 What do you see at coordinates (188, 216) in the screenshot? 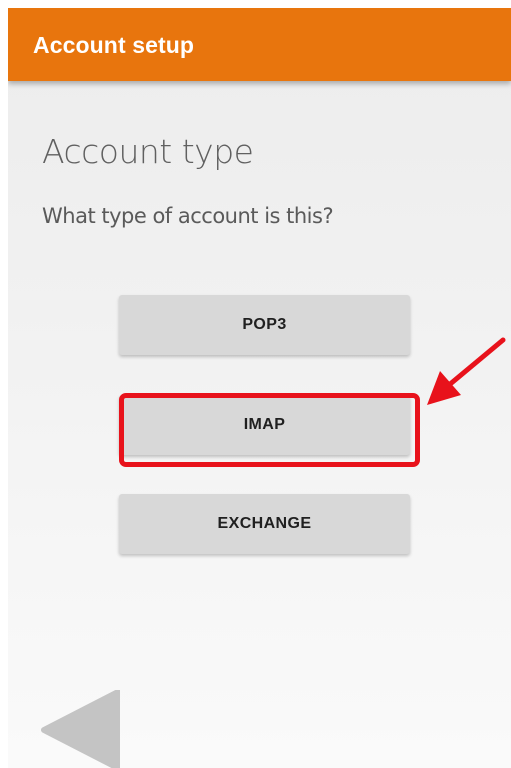
I see `account-type-question: What type of account is this?` at bounding box center [188, 216].